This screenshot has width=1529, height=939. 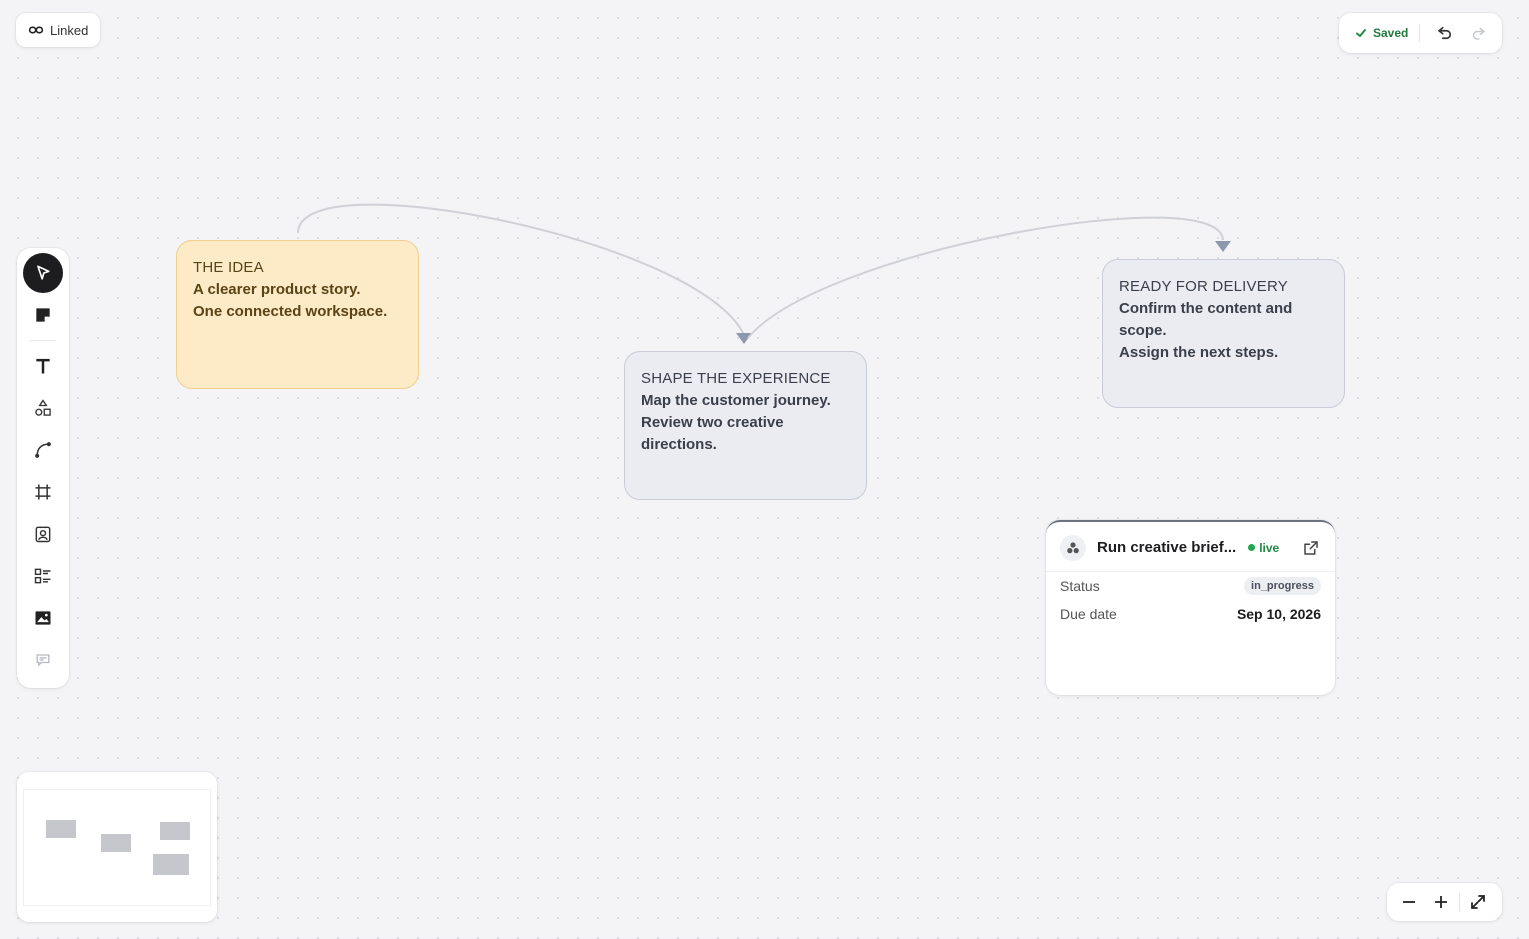 I want to click on contact-card-icon, so click(x=43, y=534).